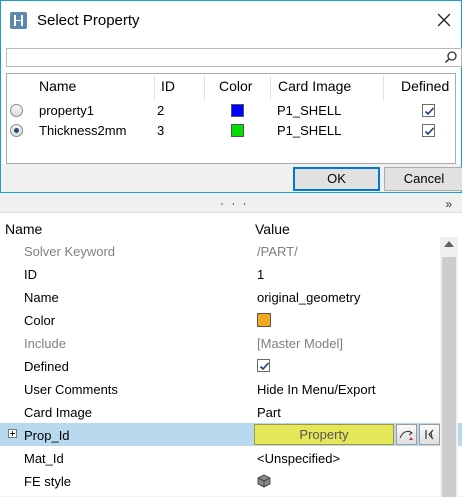 This screenshot has height=497, width=462. Describe the element at coordinates (234, 203) in the screenshot. I see `splitter-grip: · · ·` at that location.